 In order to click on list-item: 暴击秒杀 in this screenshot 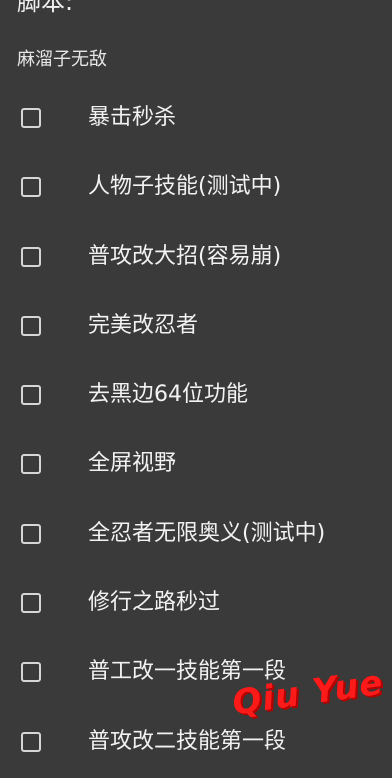, I will do `click(196, 119)`.